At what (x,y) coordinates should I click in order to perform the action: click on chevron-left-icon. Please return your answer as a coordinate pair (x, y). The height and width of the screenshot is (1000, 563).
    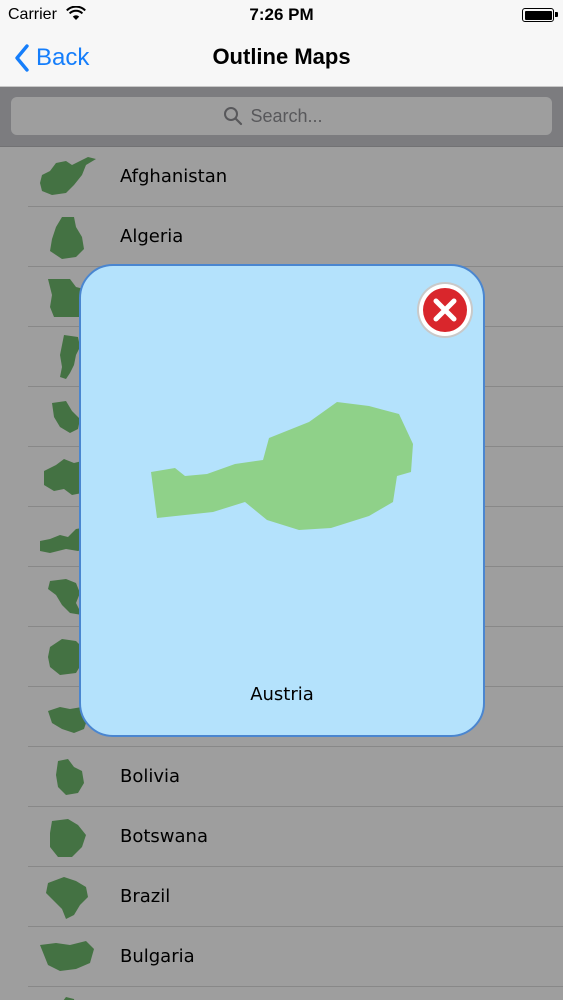
    Looking at the image, I should click on (22, 58).